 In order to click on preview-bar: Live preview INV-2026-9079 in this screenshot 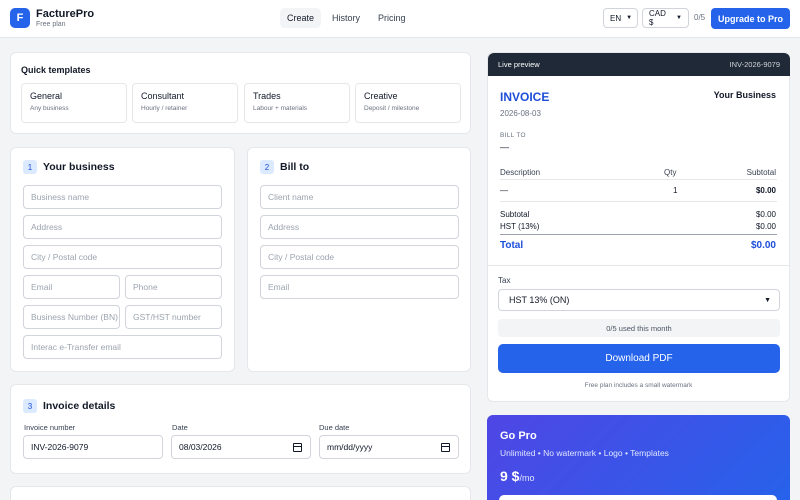, I will do `click(639, 64)`.